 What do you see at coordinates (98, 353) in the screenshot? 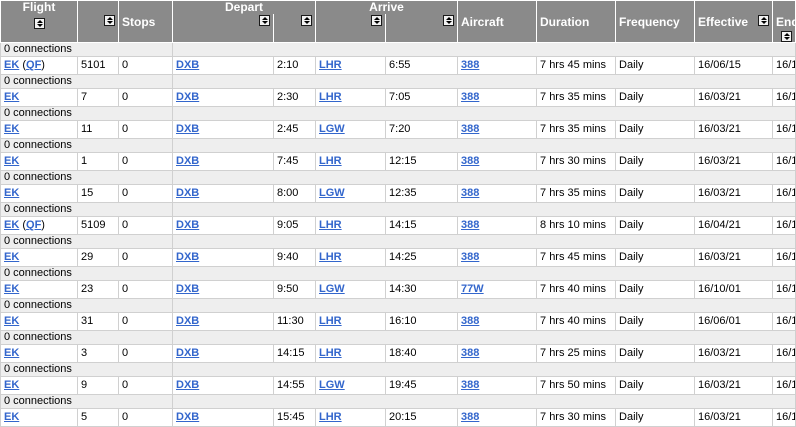
I see `flight-number: 3` at bounding box center [98, 353].